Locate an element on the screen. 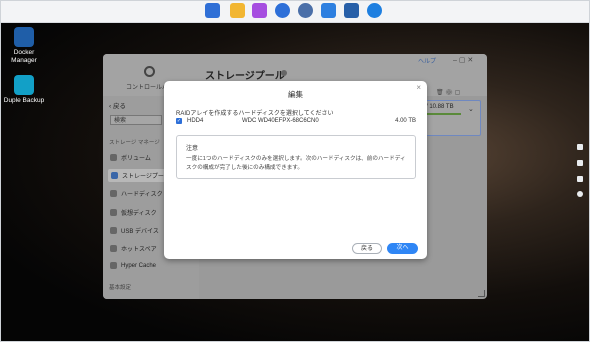  sidebar-item-hyper-cache: Hyper Cache is located at coordinates (133, 265).